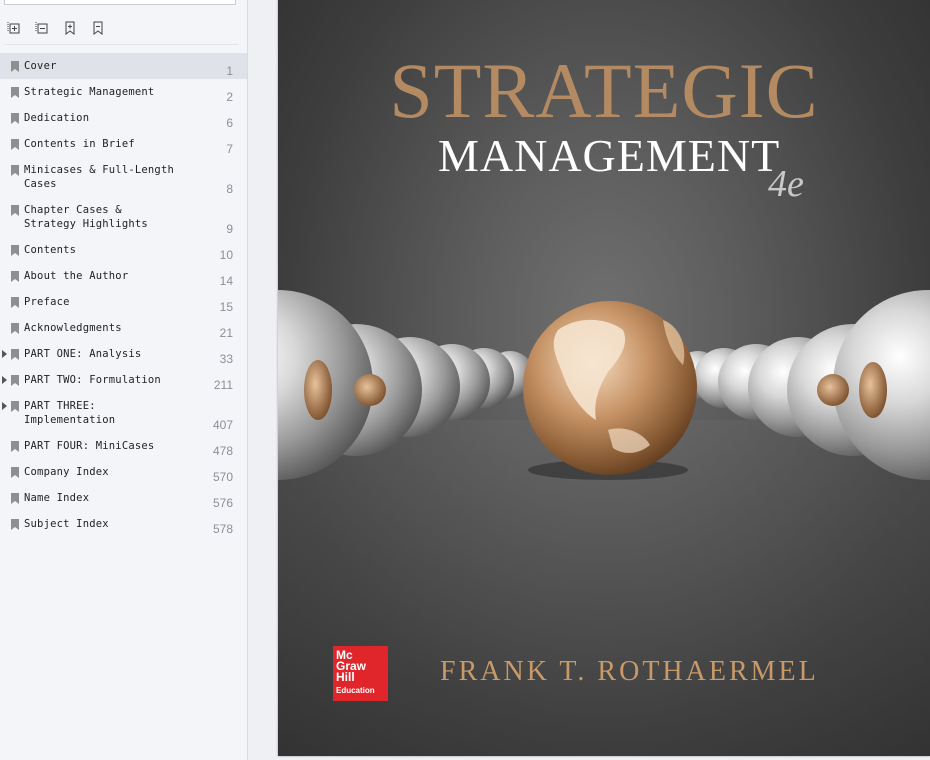 The height and width of the screenshot is (760, 930). I want to click on publisher-logo: Mc Graw Hill Education, so click(360, 673).